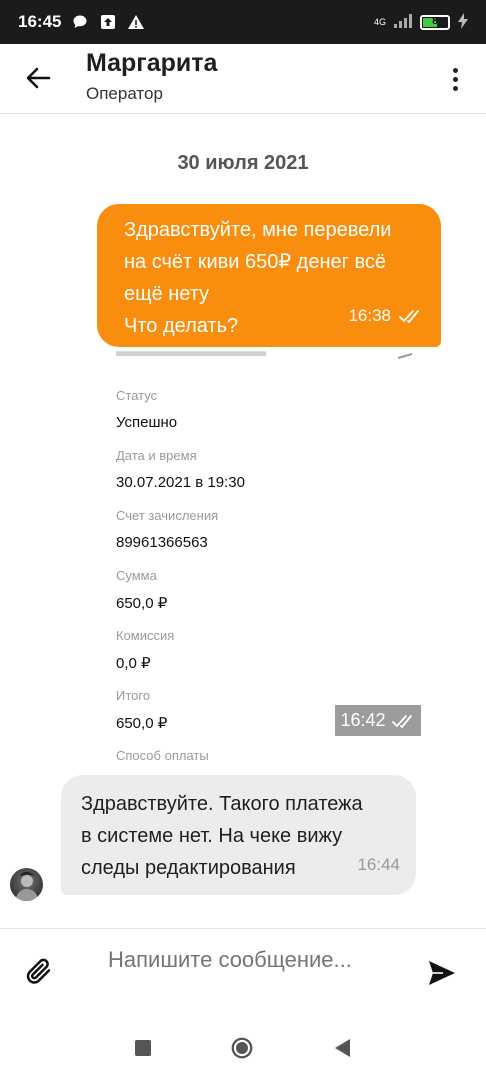 The image size is (486, 1080). Describe the element at coordinates (141, 590) in the screenshot. I see `receipt-amount: Сумма 650,0 ₽` at that location.